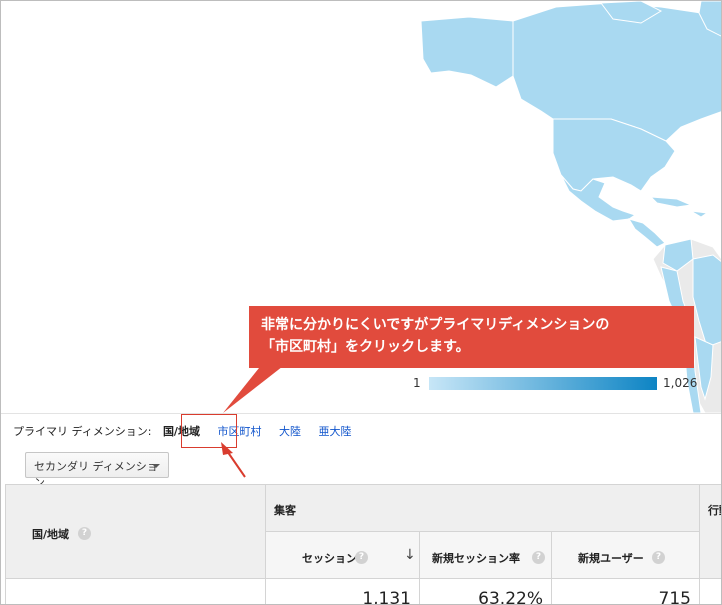 Image resolution: width=722 pixels, height=605 pixels. I want to click on annotation-arrow-line, so click(235, 462).